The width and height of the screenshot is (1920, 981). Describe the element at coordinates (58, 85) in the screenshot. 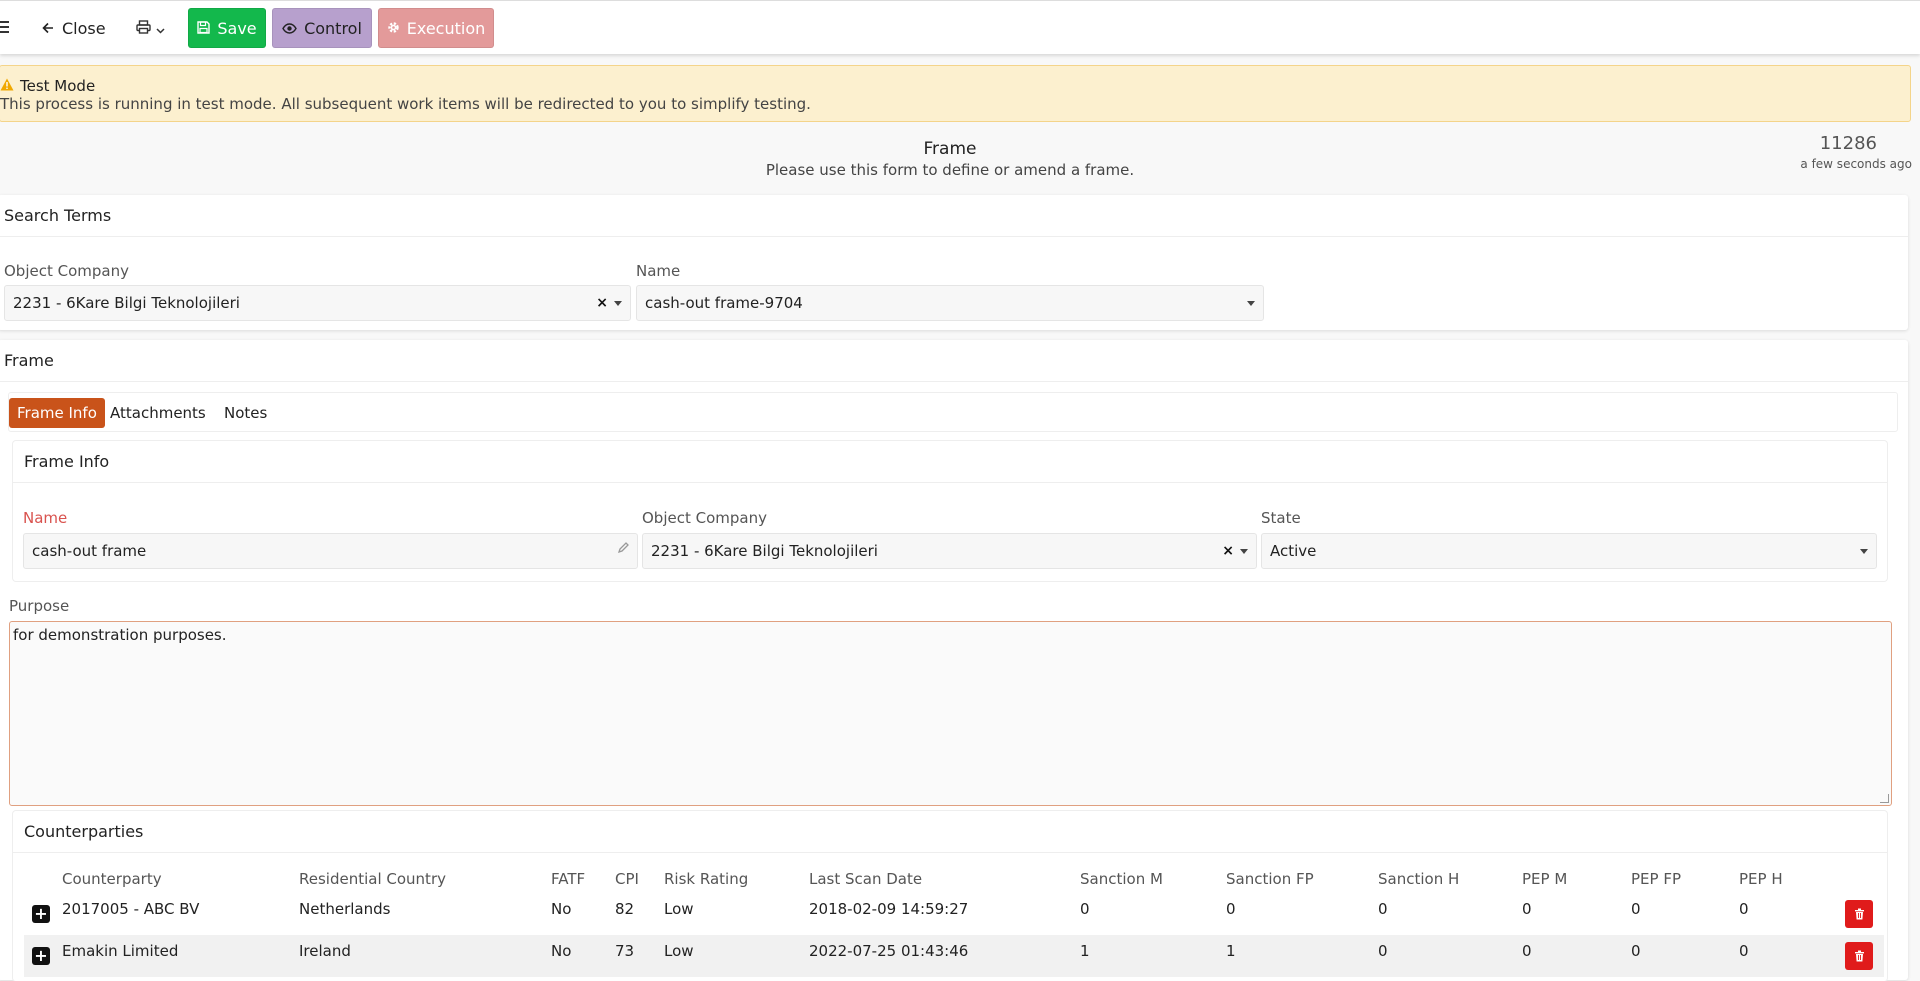

I see `alert-title: Test Mode` at that location.